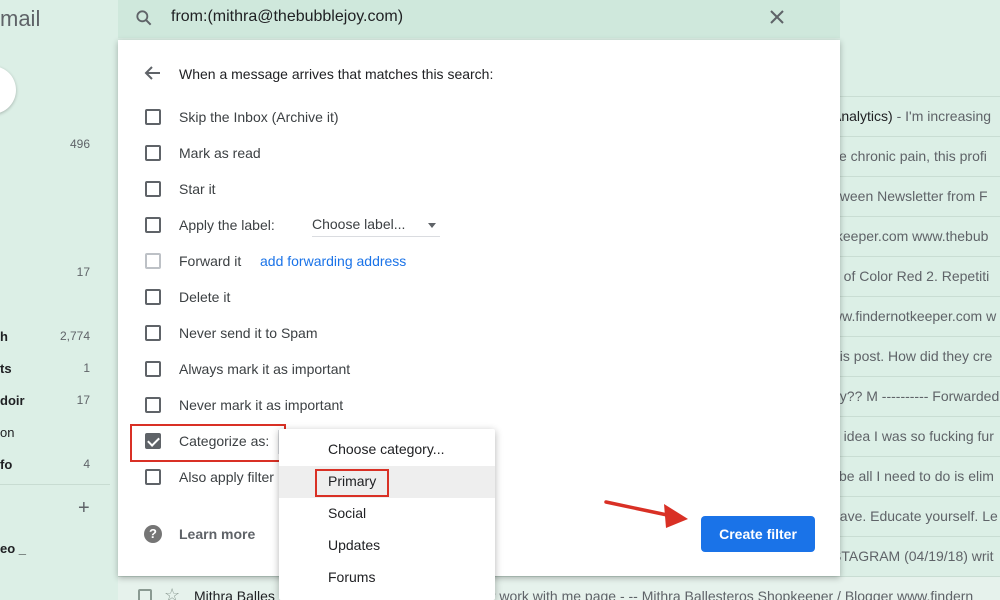 This screenshot has width=1000, height=600. What do you see at coordinates (153, 477) in the screenshot?
I see `also-apply-checkbox` at bounding box center [153, 477].